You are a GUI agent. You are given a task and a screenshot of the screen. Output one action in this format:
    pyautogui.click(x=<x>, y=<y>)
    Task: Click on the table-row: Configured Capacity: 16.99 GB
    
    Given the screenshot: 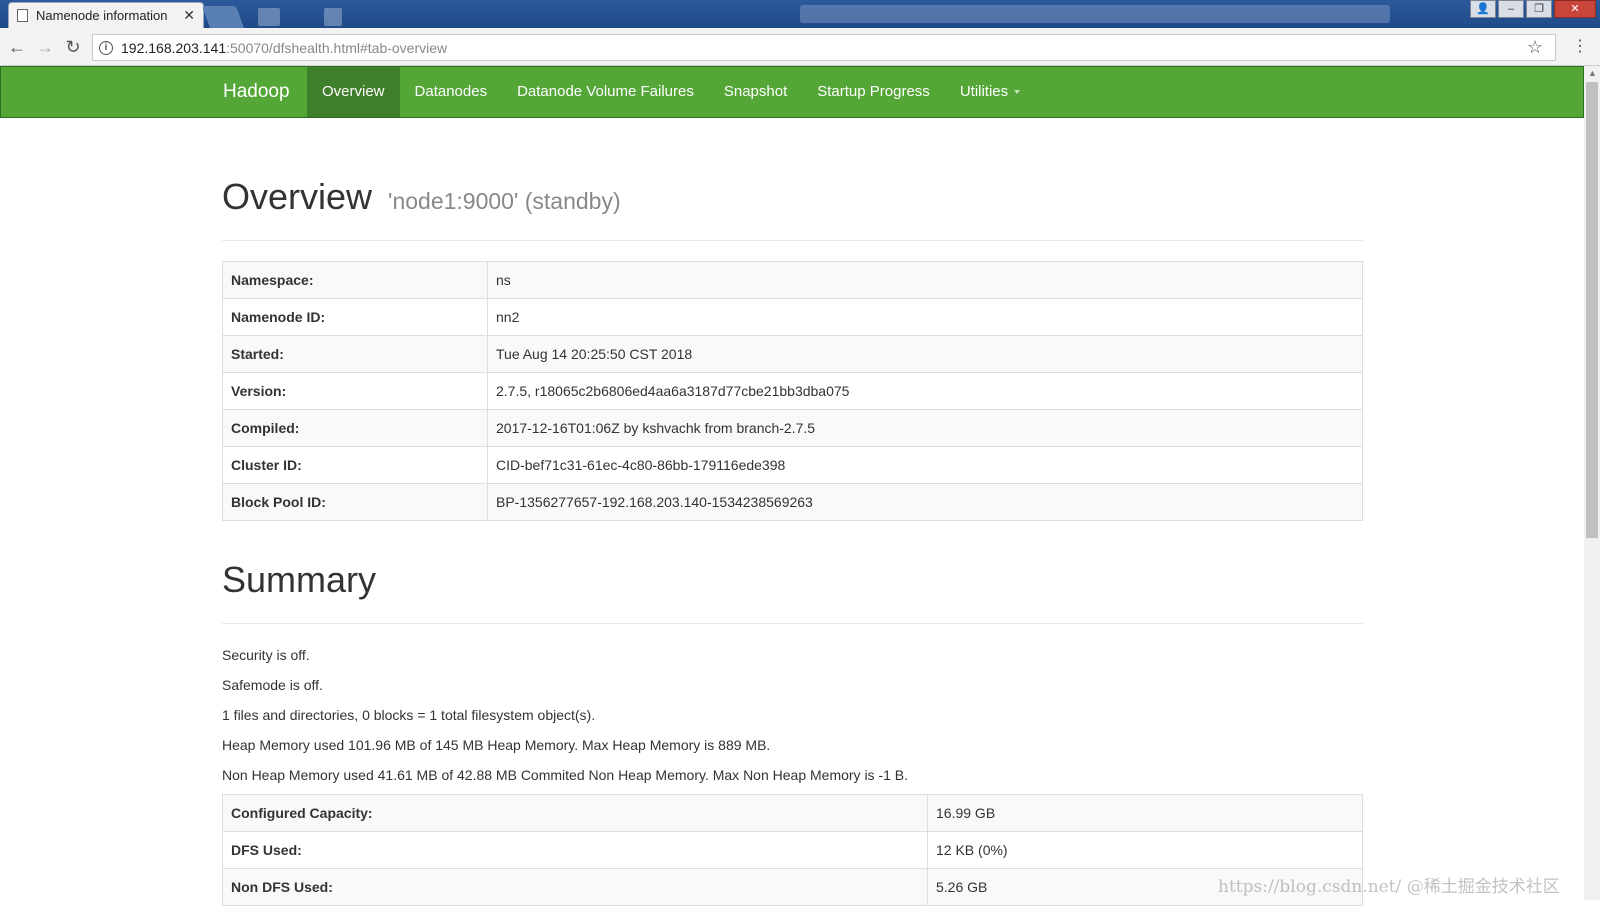 What is the action you would take?
    pyautogui.click(x=792, y=813)
    